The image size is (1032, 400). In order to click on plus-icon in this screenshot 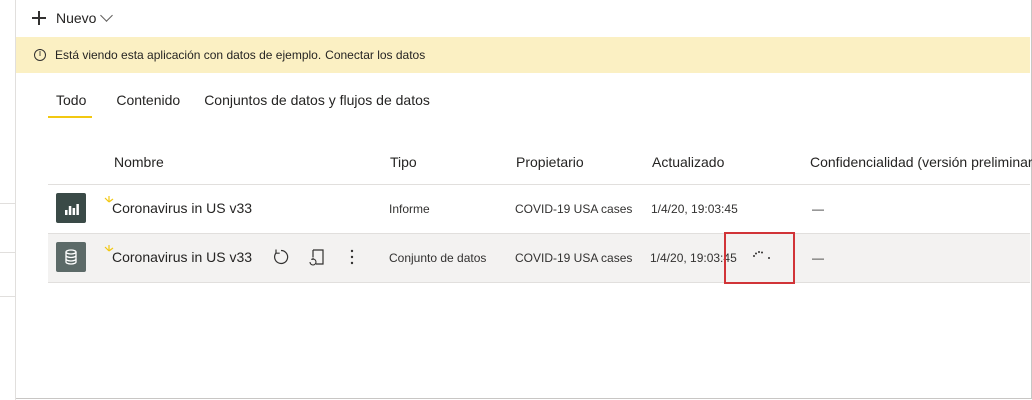, I will do `click(39, 18)`.